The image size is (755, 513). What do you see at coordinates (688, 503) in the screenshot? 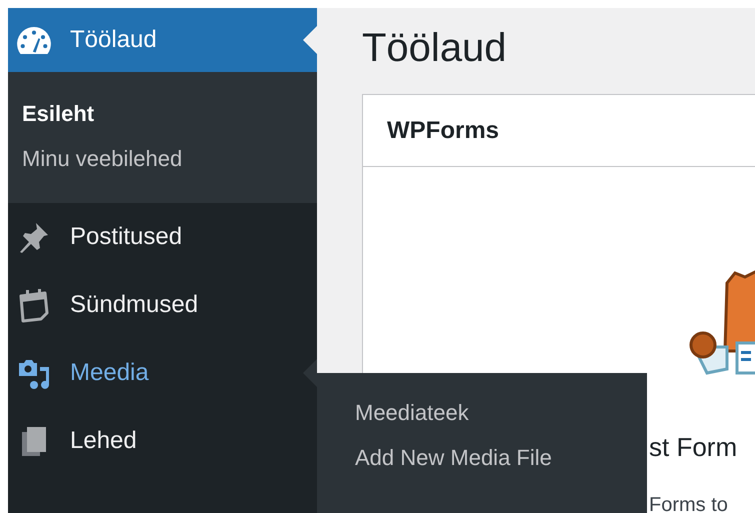
I see `widget-text: Forms to` at bounding box center [688, 503].